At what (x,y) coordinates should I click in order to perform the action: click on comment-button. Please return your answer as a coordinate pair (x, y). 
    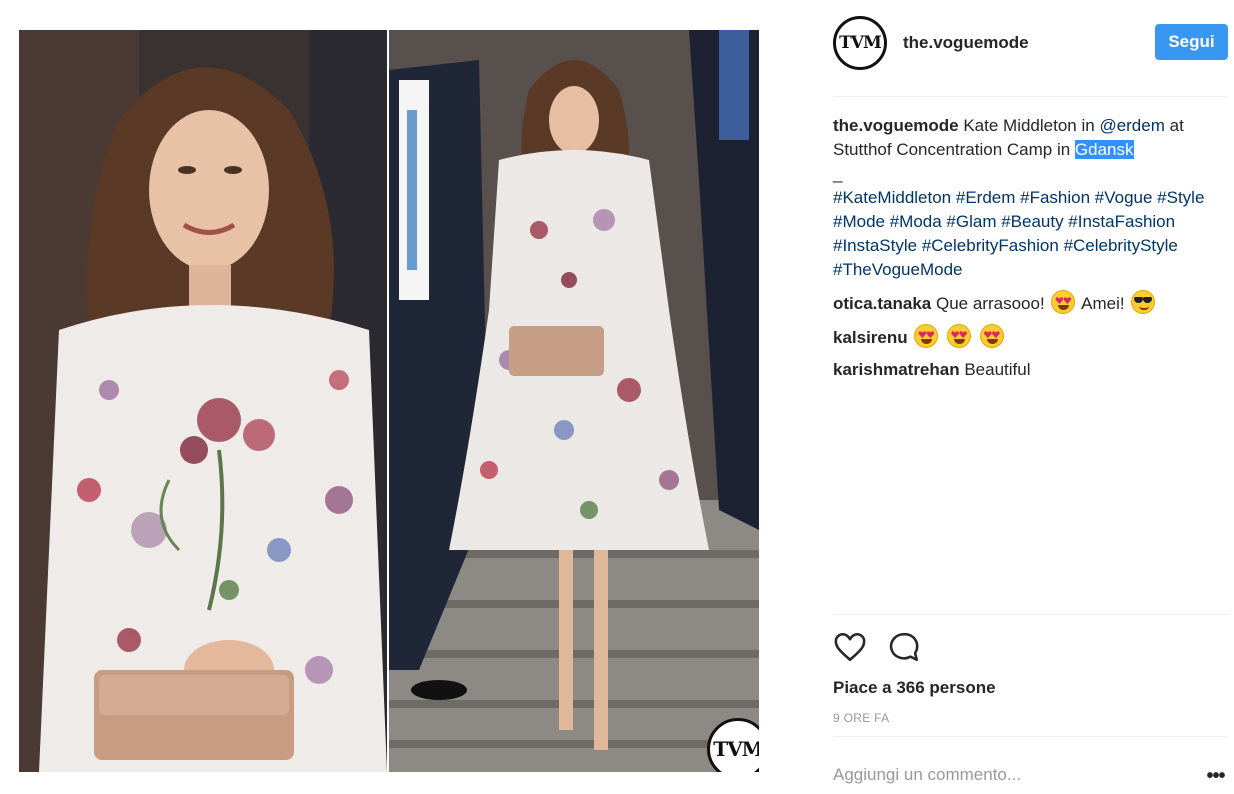
    Looking at the image, I should click on (904, 647).